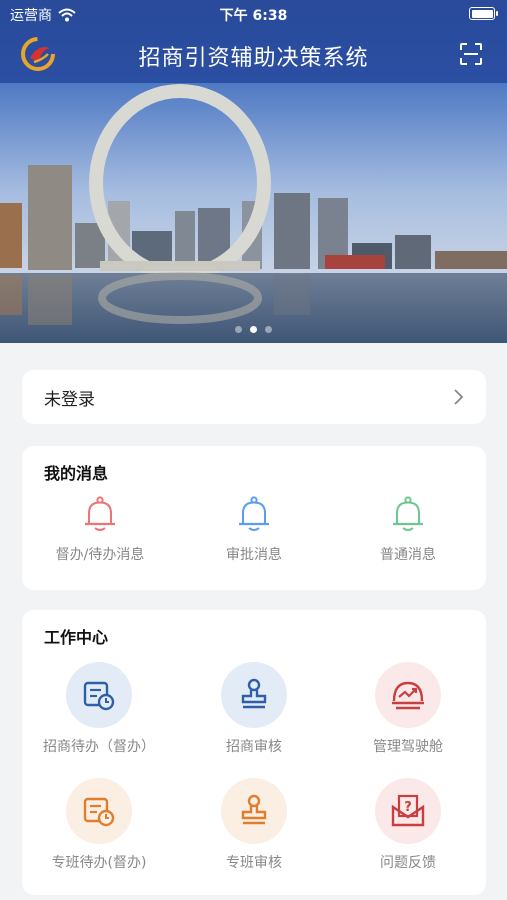  What do you see at coordinates (459, 397) in the screenshot?
I see `chevron-right-icon` at bounding box center [459, 397].